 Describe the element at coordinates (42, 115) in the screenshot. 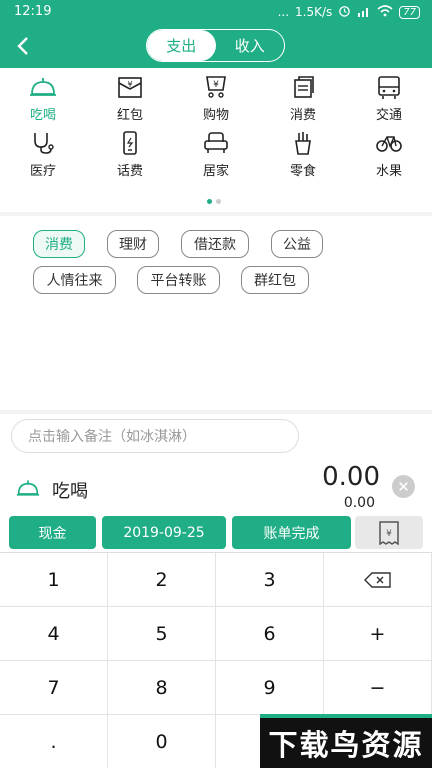

I see `category-label: 吃喝` at that location.